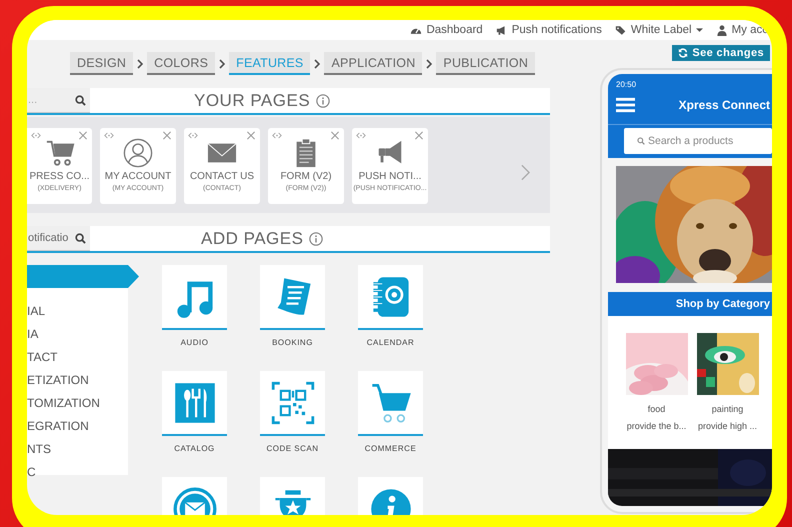 This screenshot has height=527, width=792. Describe the element at coordinates (77, 334) in the screenshot. I see `category-item: IA` at that location.